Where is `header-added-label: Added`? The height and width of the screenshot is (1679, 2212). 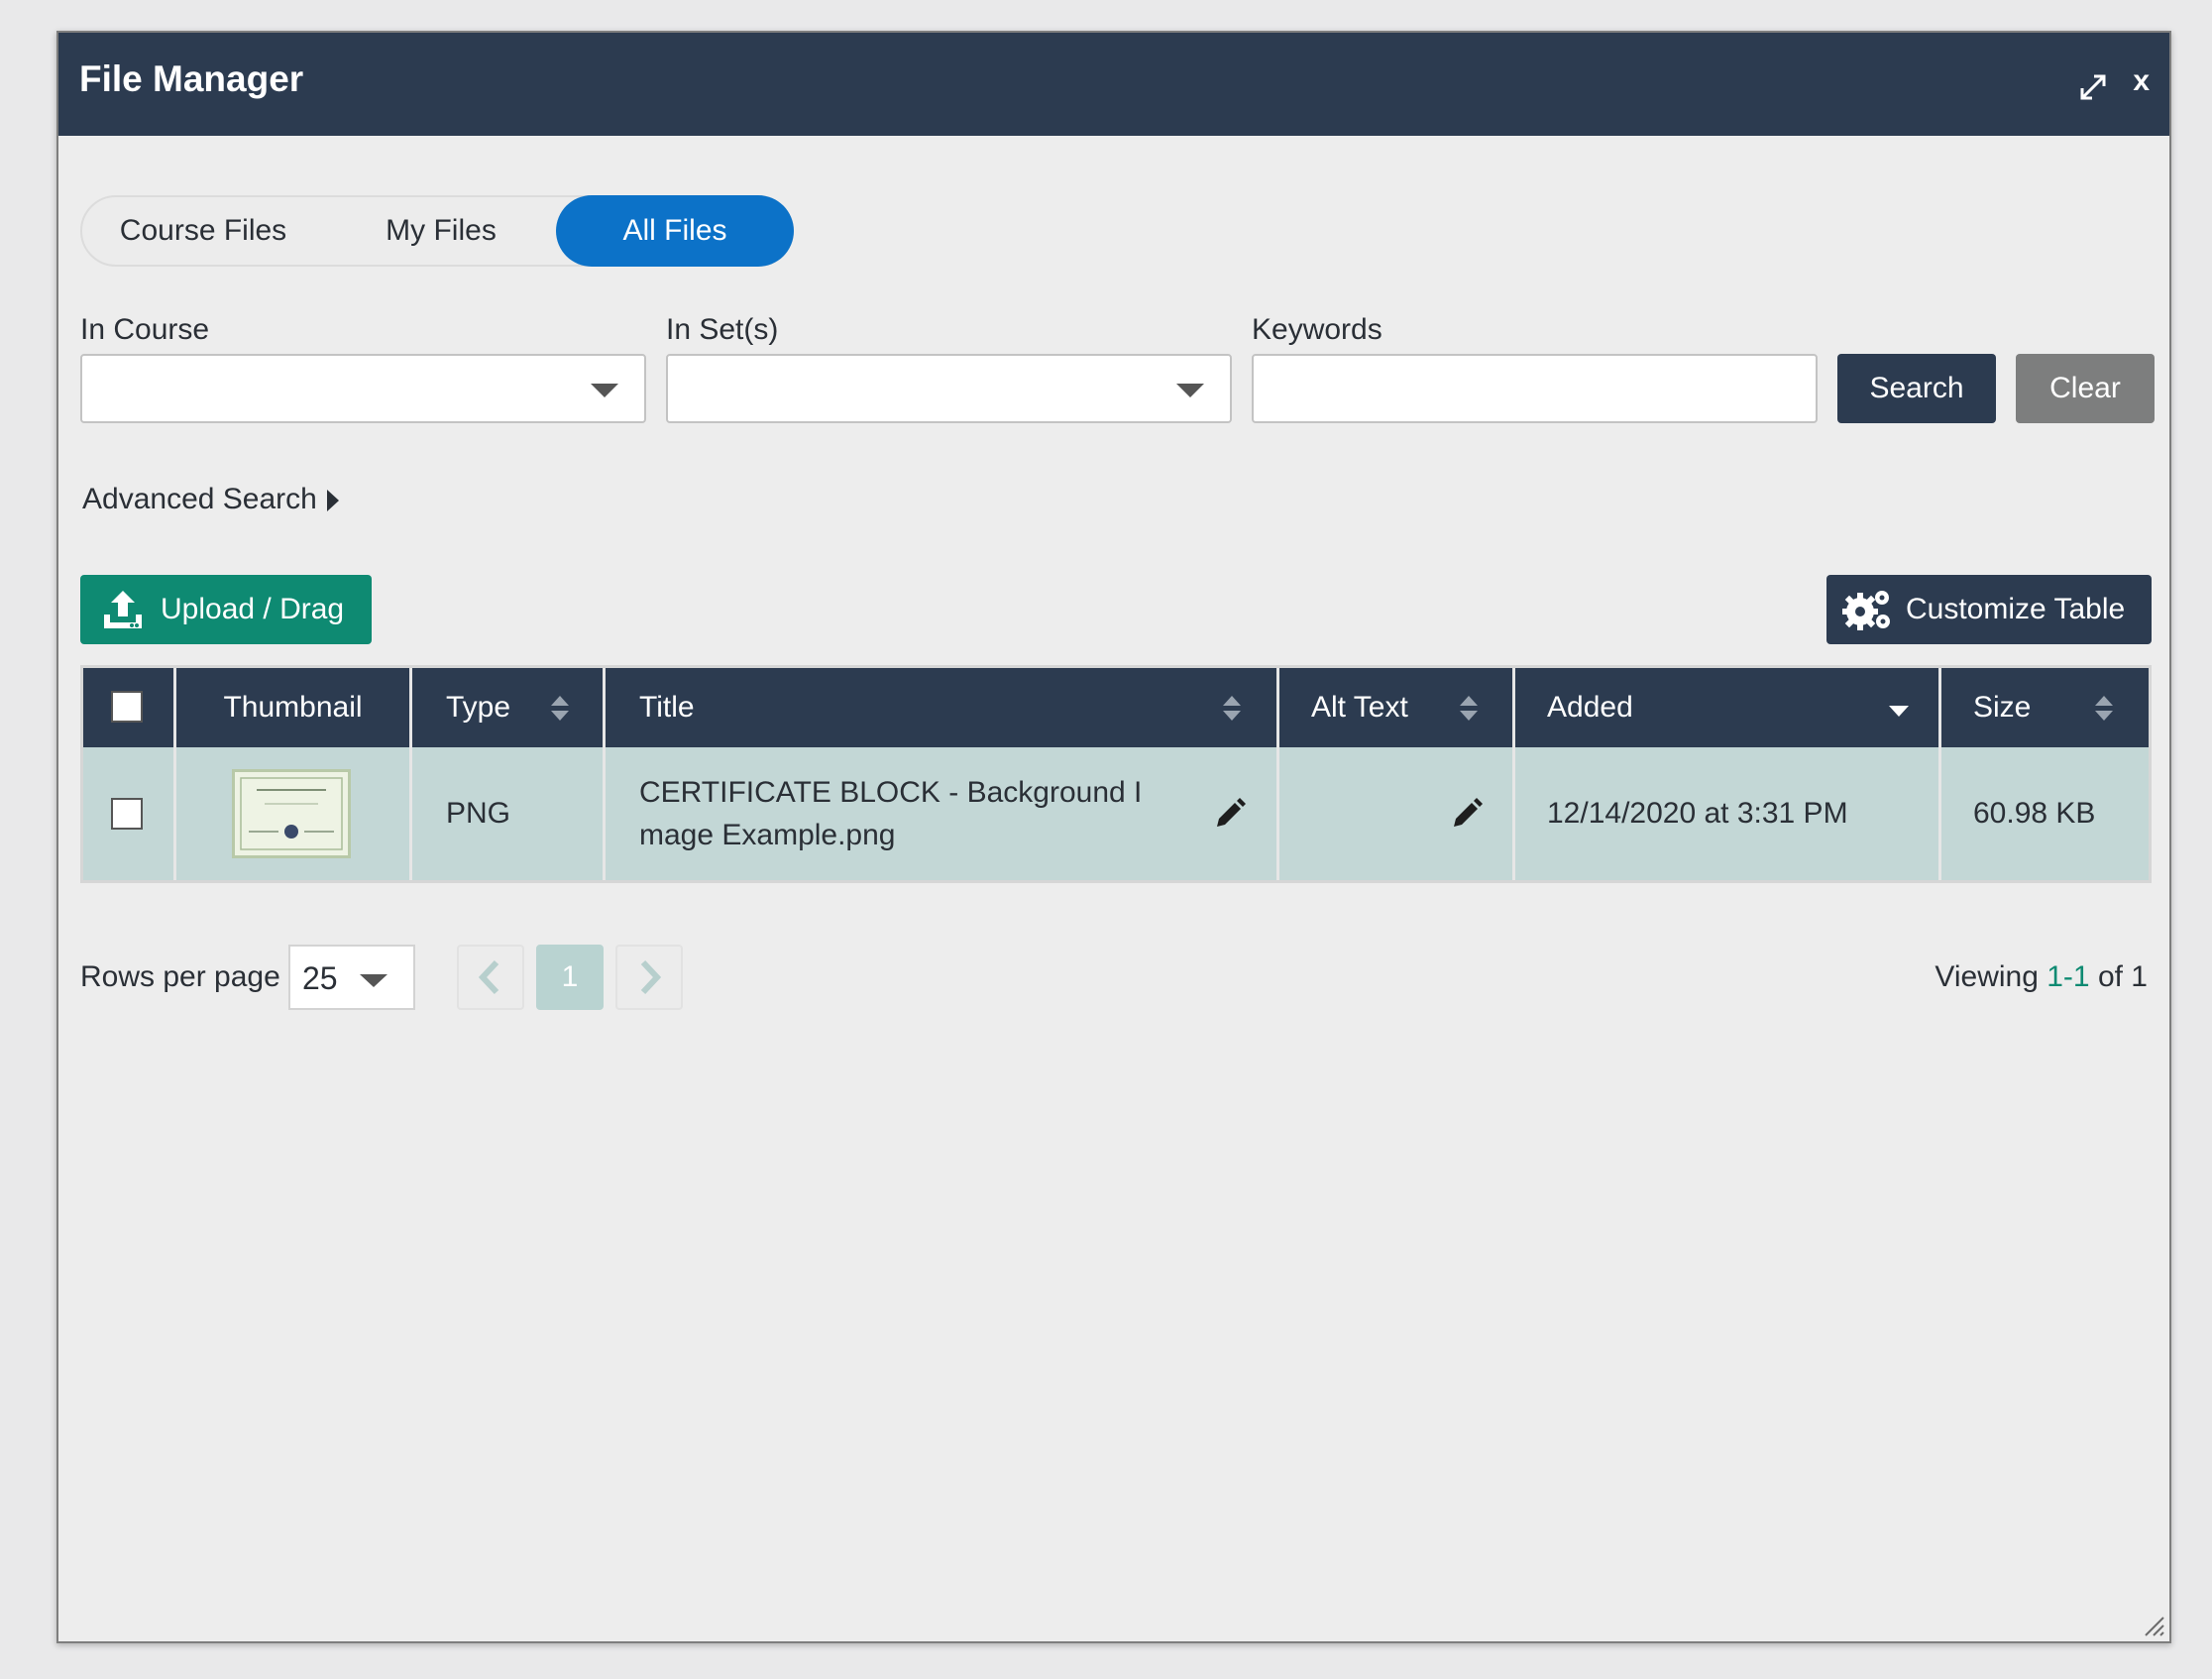 header-added-label: Added is located at coordinates (1590, 707).